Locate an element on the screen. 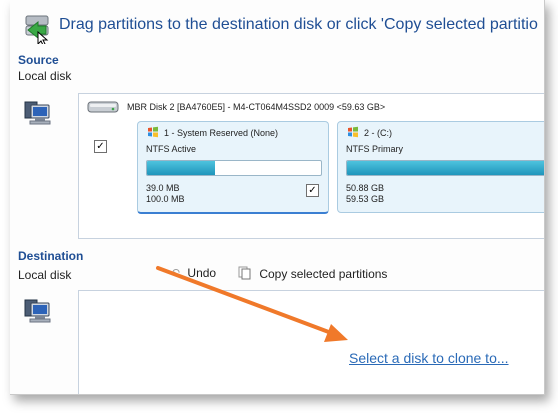 This screenshot has width=558, height=413. undo-label: Undo is located at coordinates (202, 273).